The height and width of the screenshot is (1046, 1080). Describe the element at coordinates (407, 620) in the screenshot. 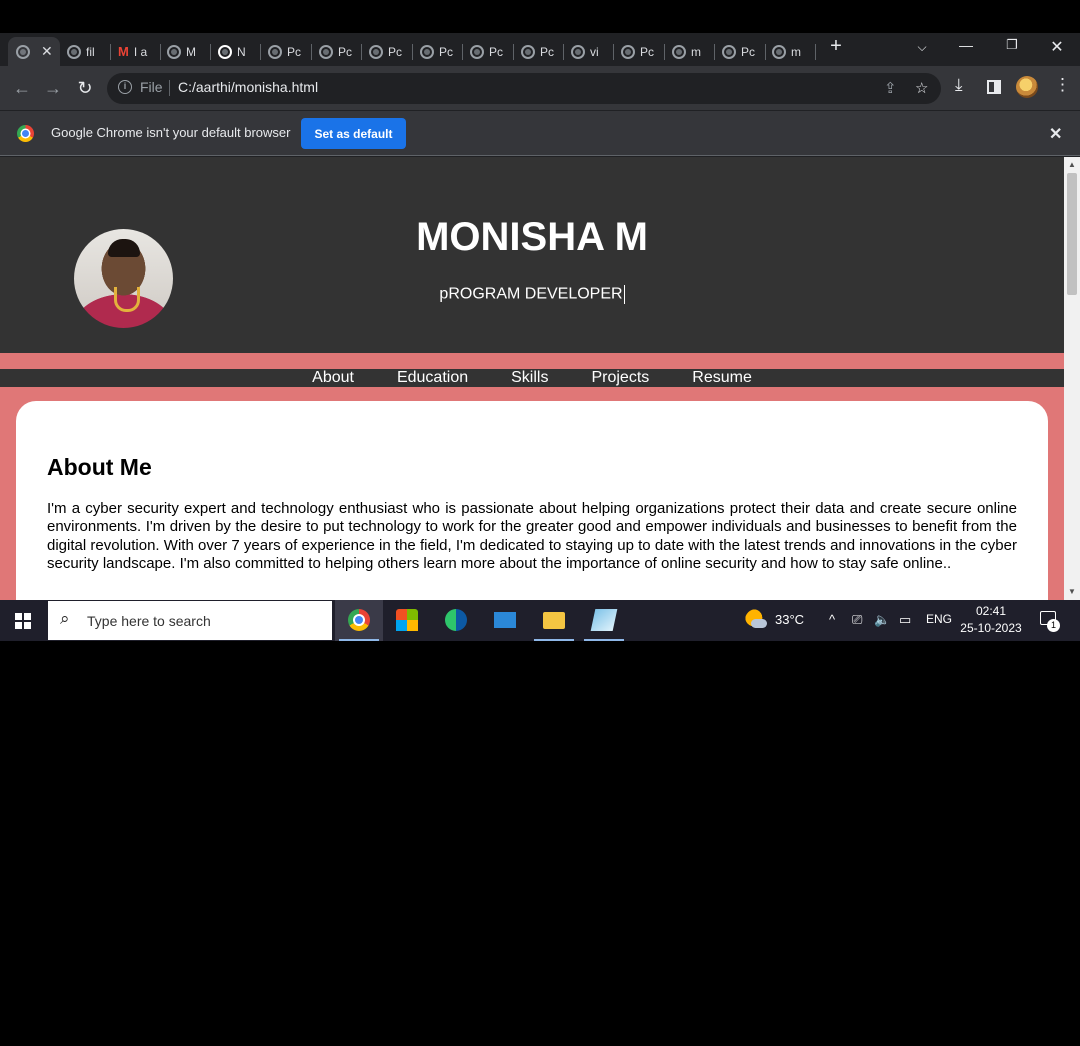

I see `taskbar-store` at that location.